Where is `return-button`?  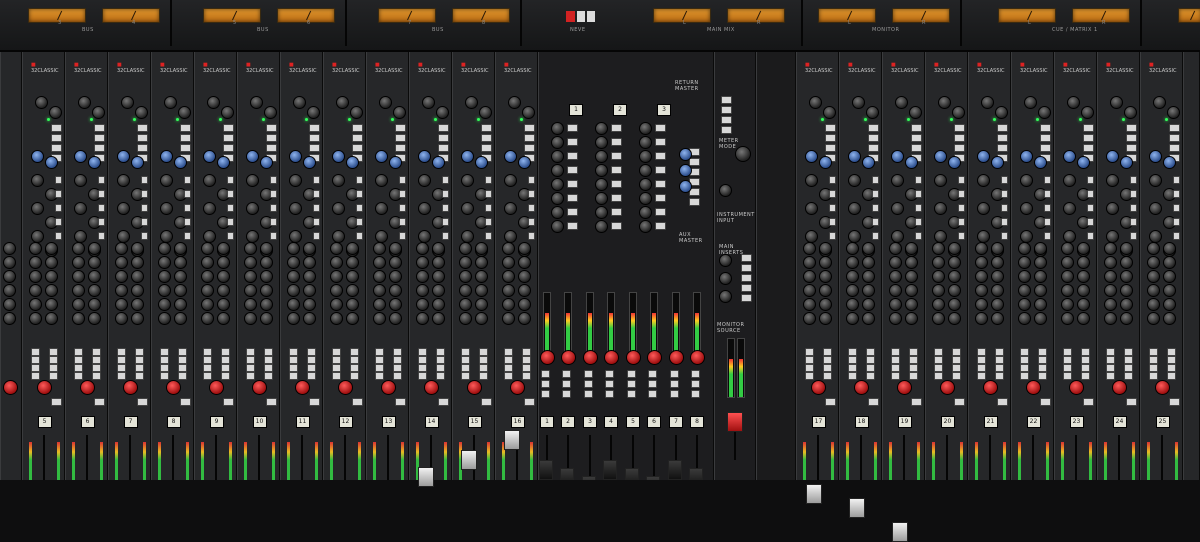 return-button is located at coordinates (694, 162).